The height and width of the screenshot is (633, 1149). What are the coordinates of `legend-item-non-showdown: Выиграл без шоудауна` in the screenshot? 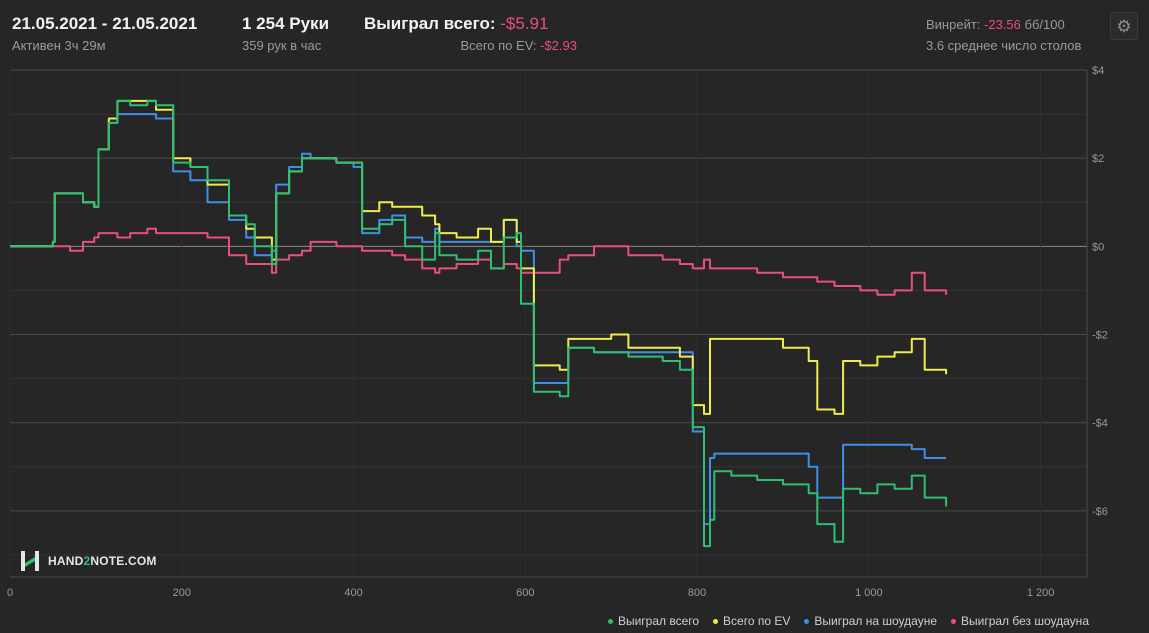 It's located at (1020, 621).